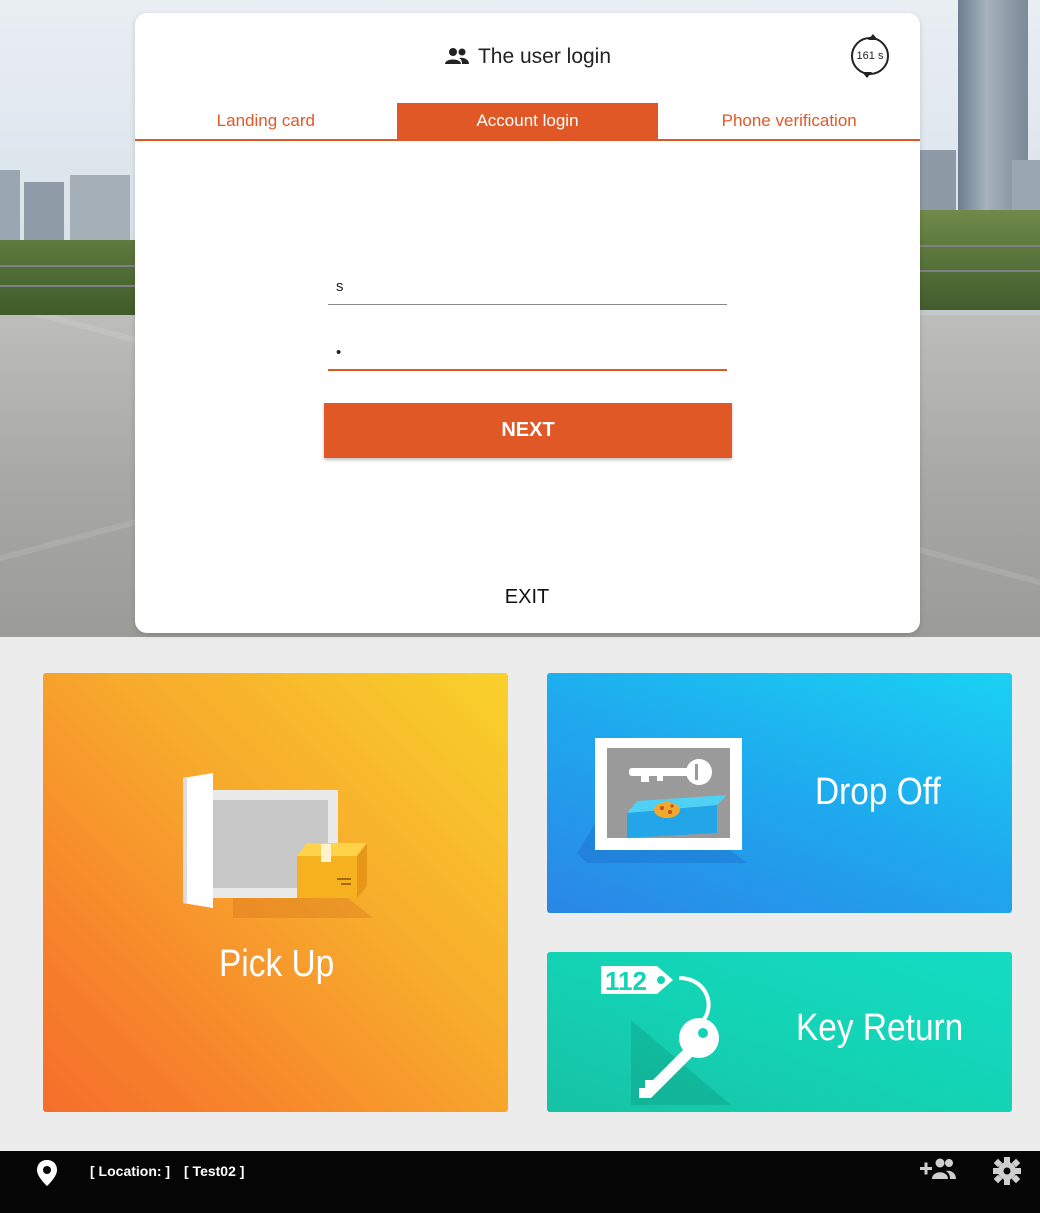 This screenshot has width=1040, height=1213. Describe the element at coordinates (662, 800) in the screenshot. I see `dropoff-locker-icon` at that location.